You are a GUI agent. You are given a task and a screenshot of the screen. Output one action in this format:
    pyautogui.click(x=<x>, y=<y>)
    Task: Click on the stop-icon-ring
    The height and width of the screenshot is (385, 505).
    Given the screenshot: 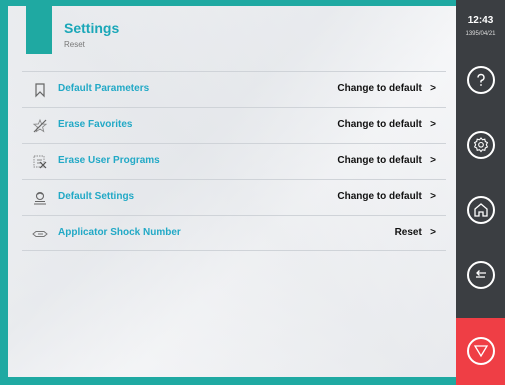 What is the action you would take?
    pyautogui.click(x=481, y=351)
    